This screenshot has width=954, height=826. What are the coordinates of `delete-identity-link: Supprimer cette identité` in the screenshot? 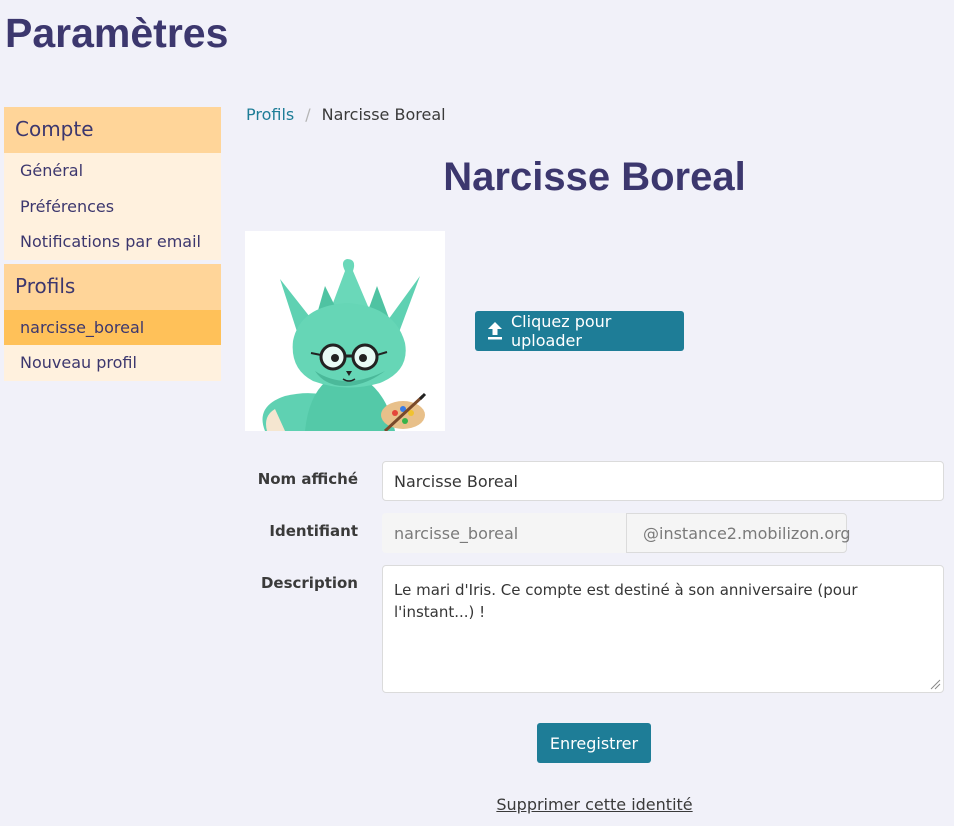 It's located at (594, 804).